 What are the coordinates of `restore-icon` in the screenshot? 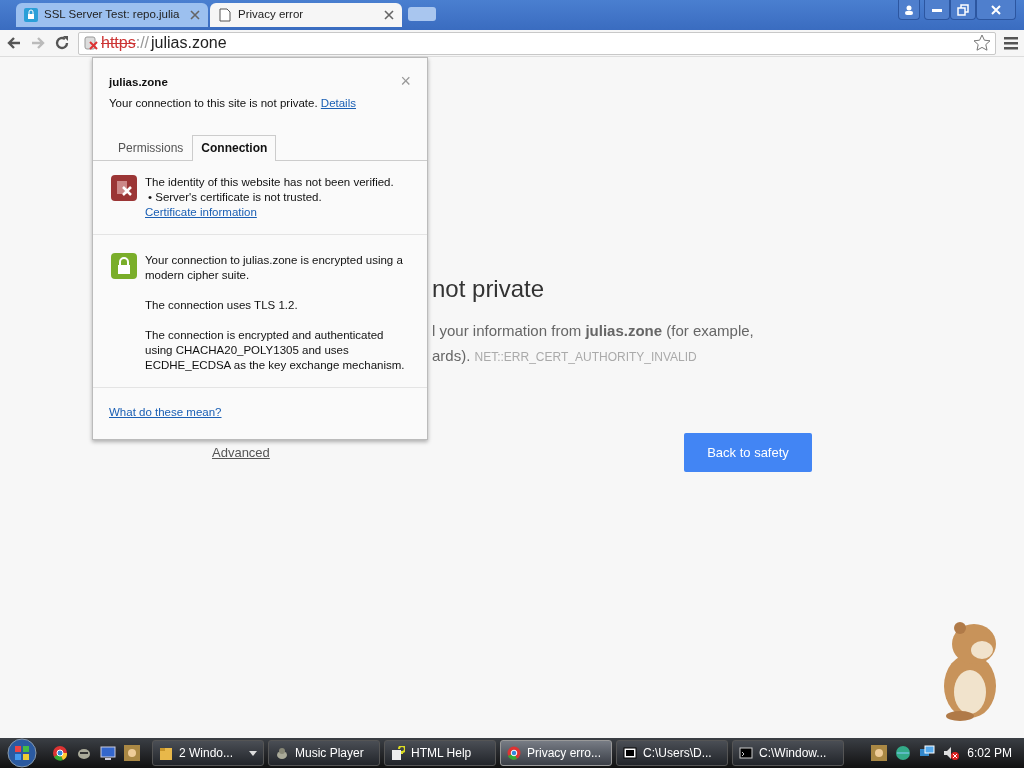 It's located at (963, 9).